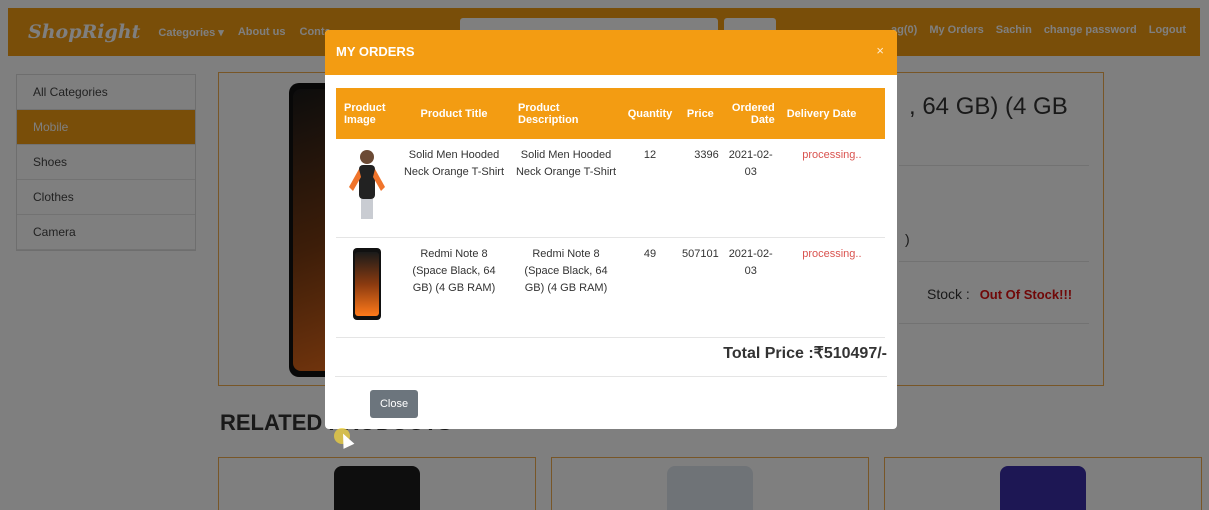  What do you see at coordinates (650, 188) in the screenshot?
I see `order-quantity: 12` at bounding box center [650, 188].